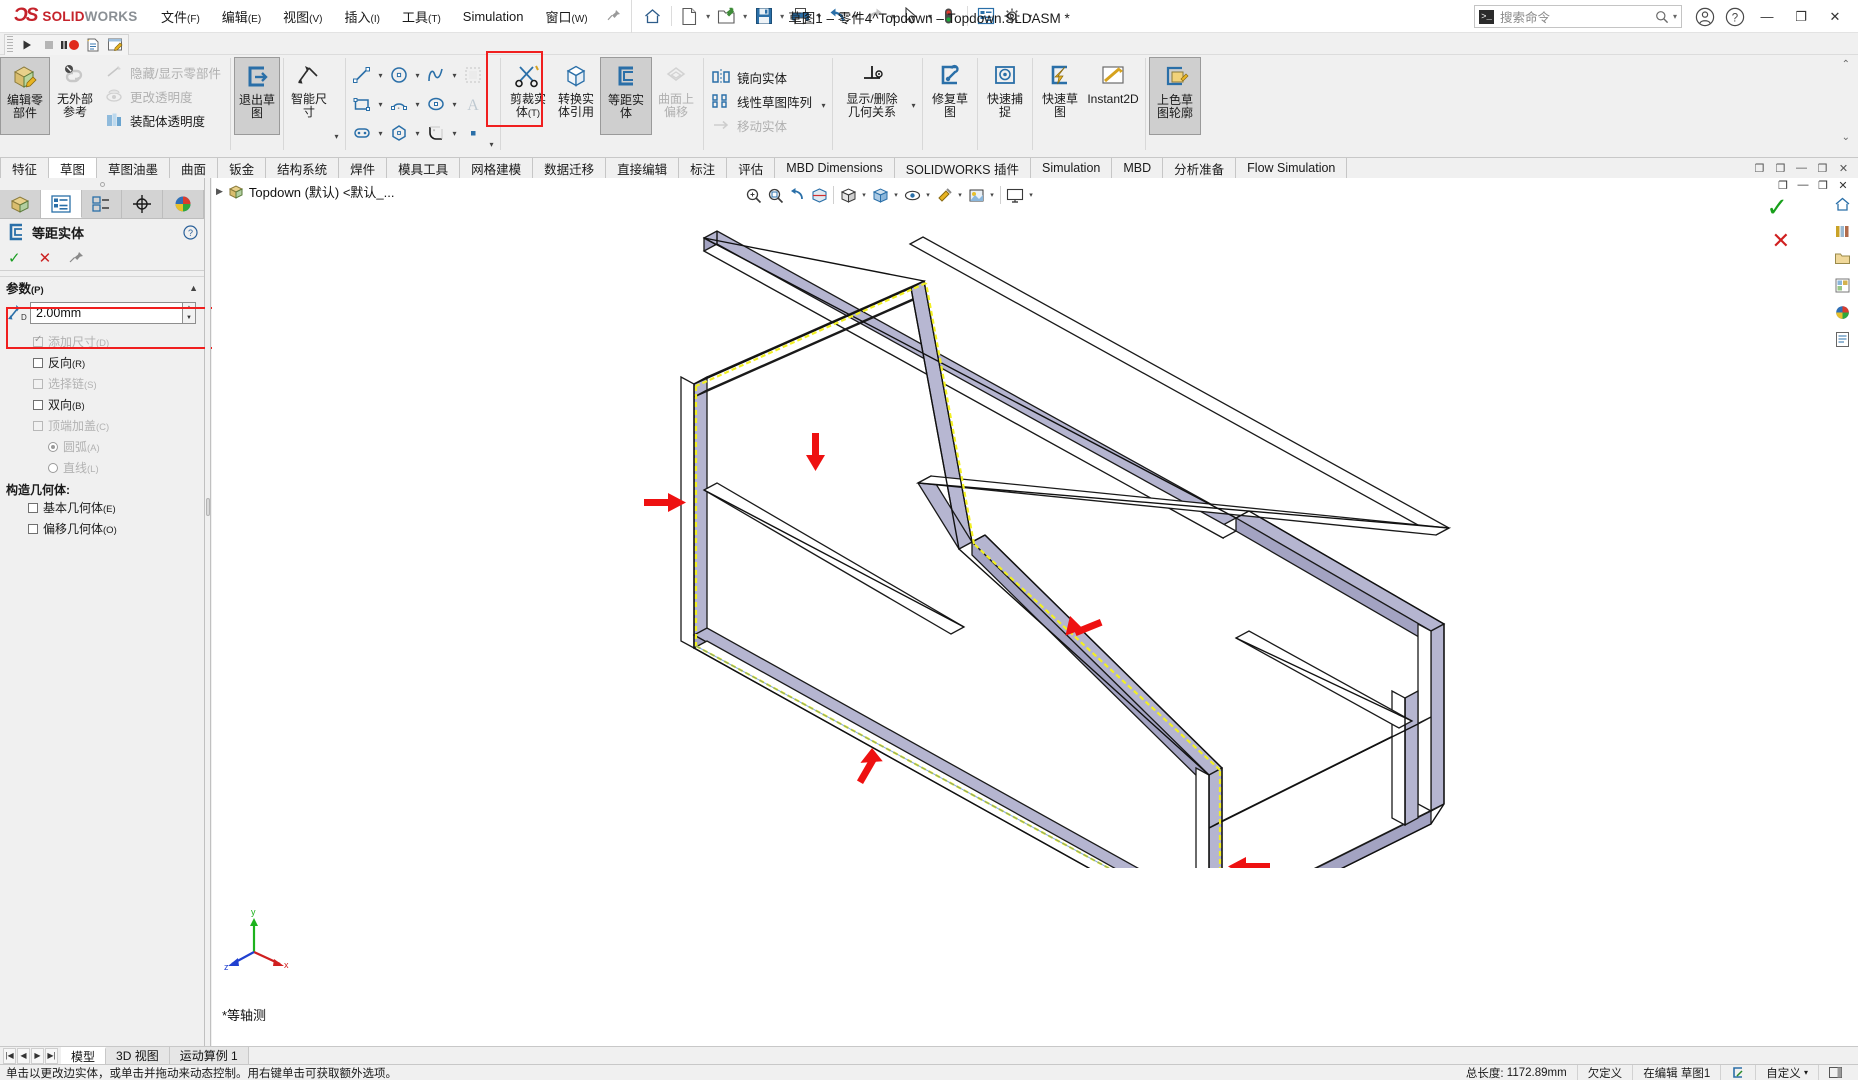 The height and width of the screenshot is (1080, 1858). I want to click on display-manager-tab, so click(183, 204).